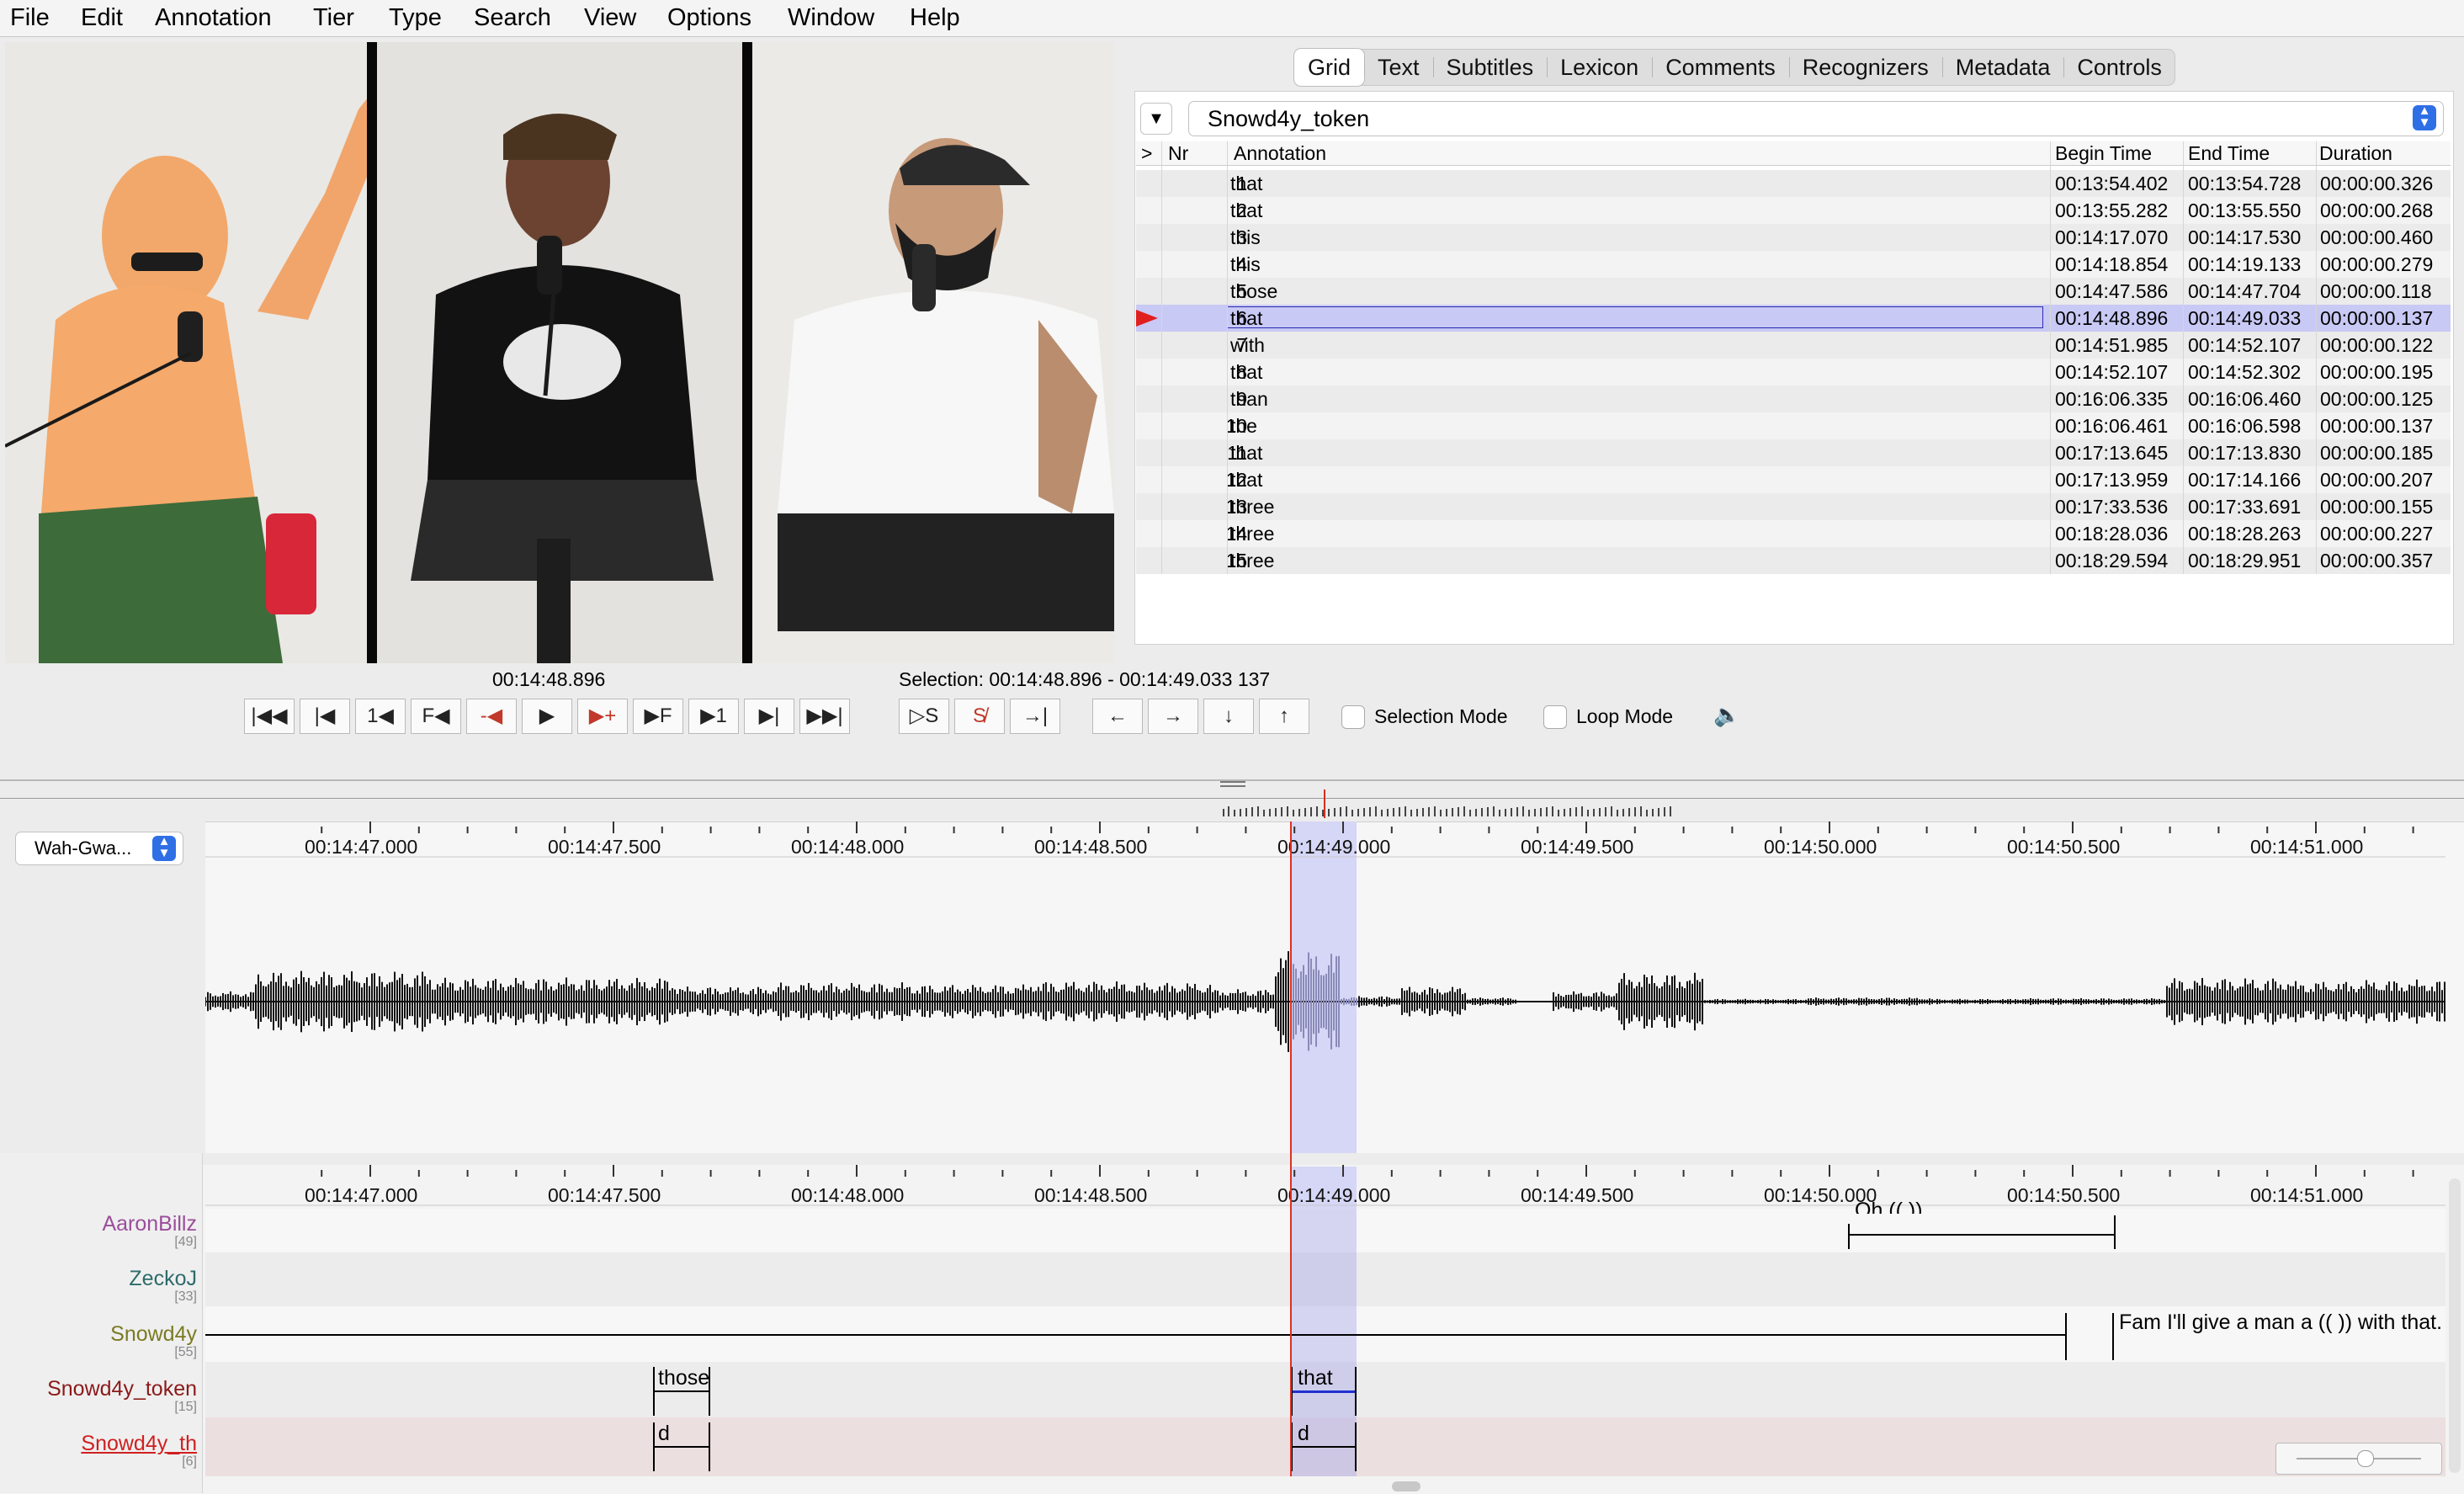  Describe the element at coordinates (436, 716) in the screenshot. I see `frame-back-button: F◀` at that location.